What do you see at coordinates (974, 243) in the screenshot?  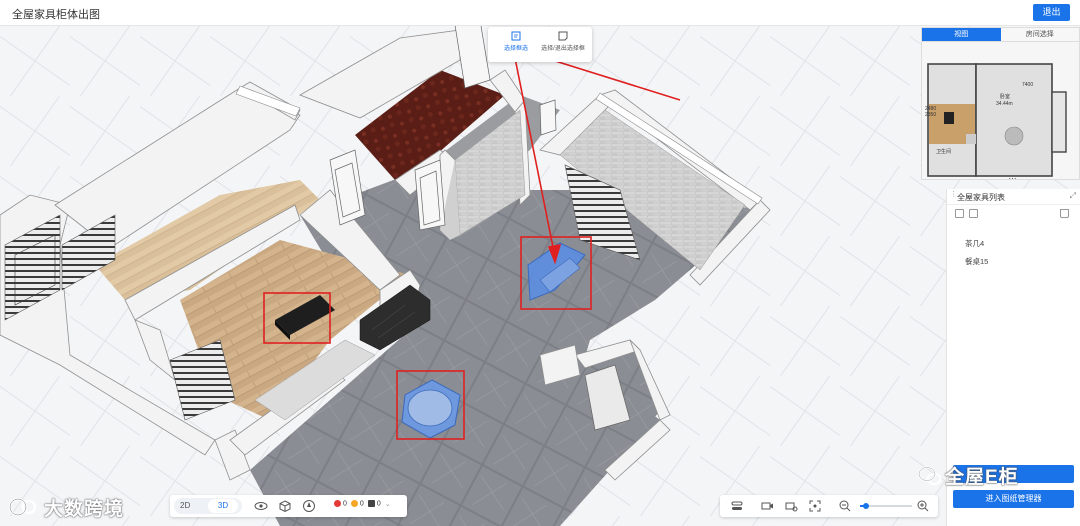 I see `list-item-coffee-table: 茶几4` at bounding box center [974, 243].